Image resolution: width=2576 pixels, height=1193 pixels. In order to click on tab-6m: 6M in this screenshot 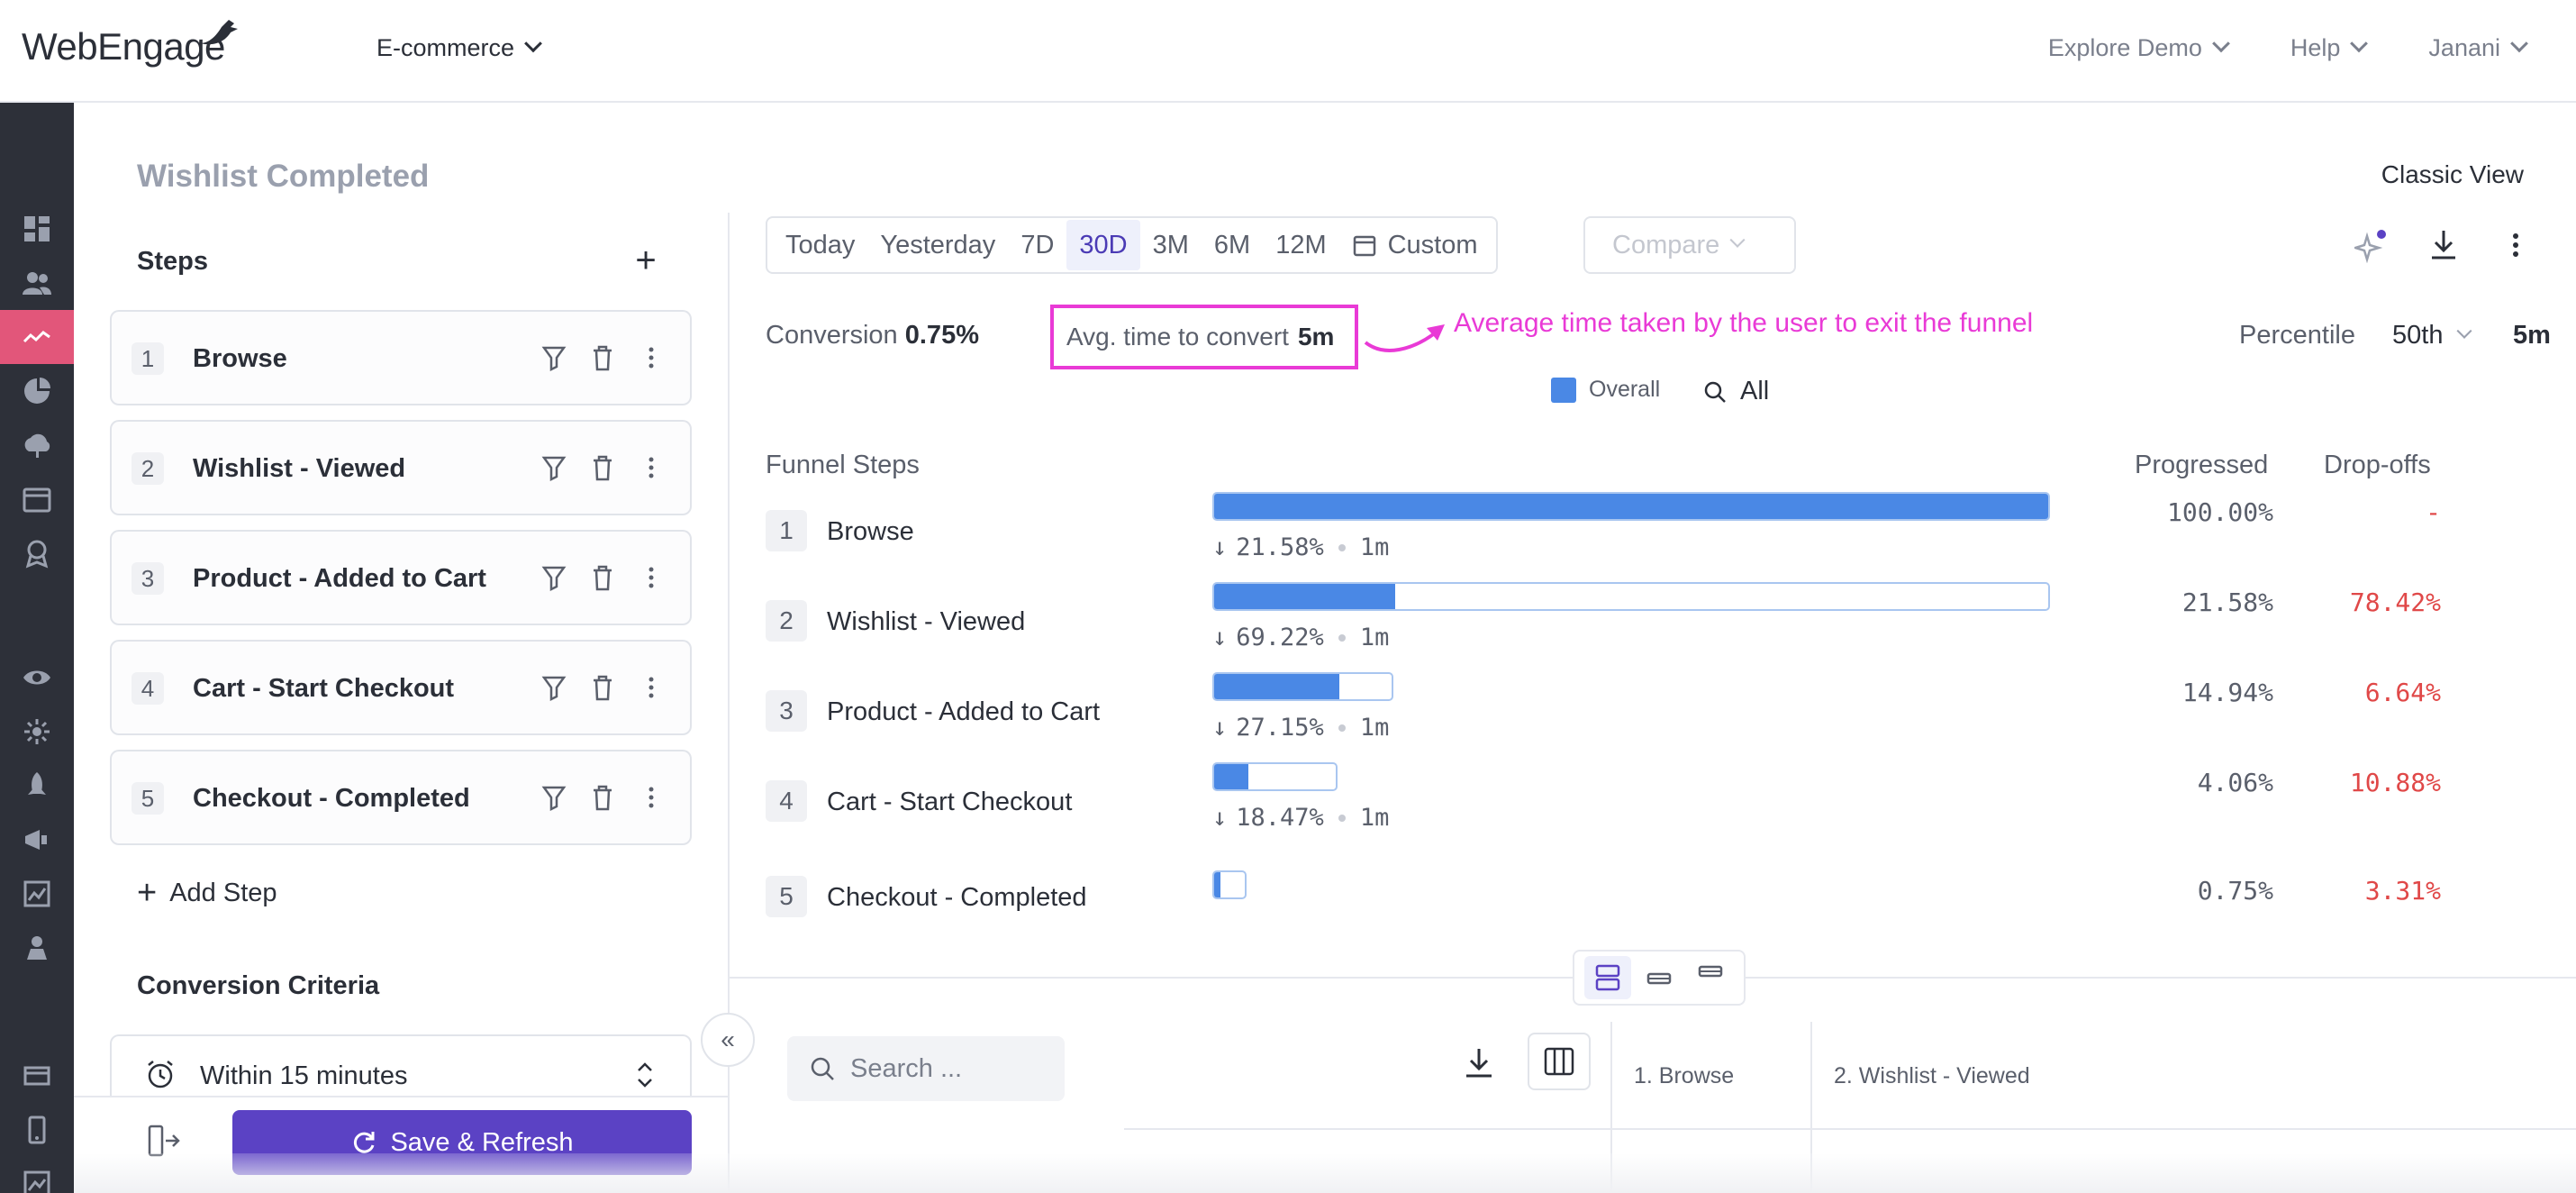, I will do `click(1232, 245)`.